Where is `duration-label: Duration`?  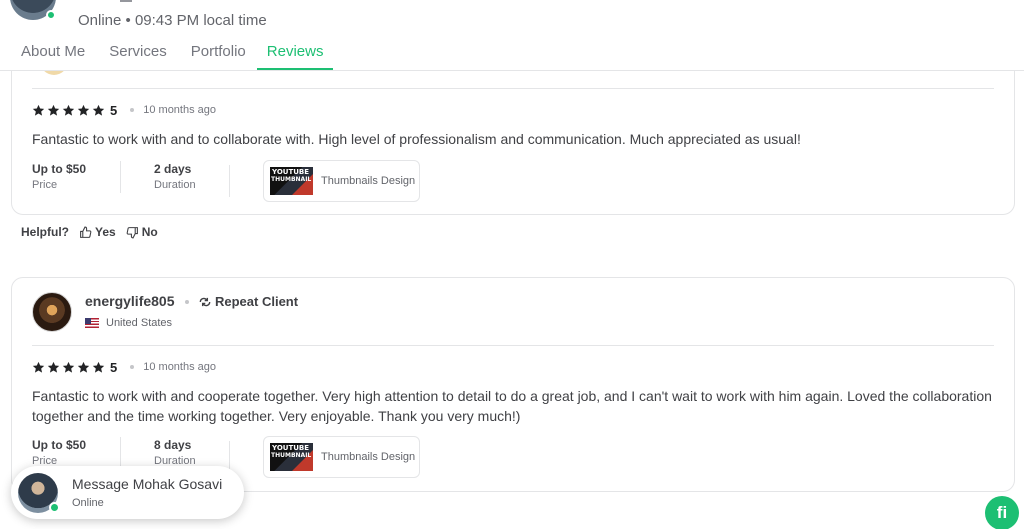 duration-label: Duration is located at coordinates (175, 185).